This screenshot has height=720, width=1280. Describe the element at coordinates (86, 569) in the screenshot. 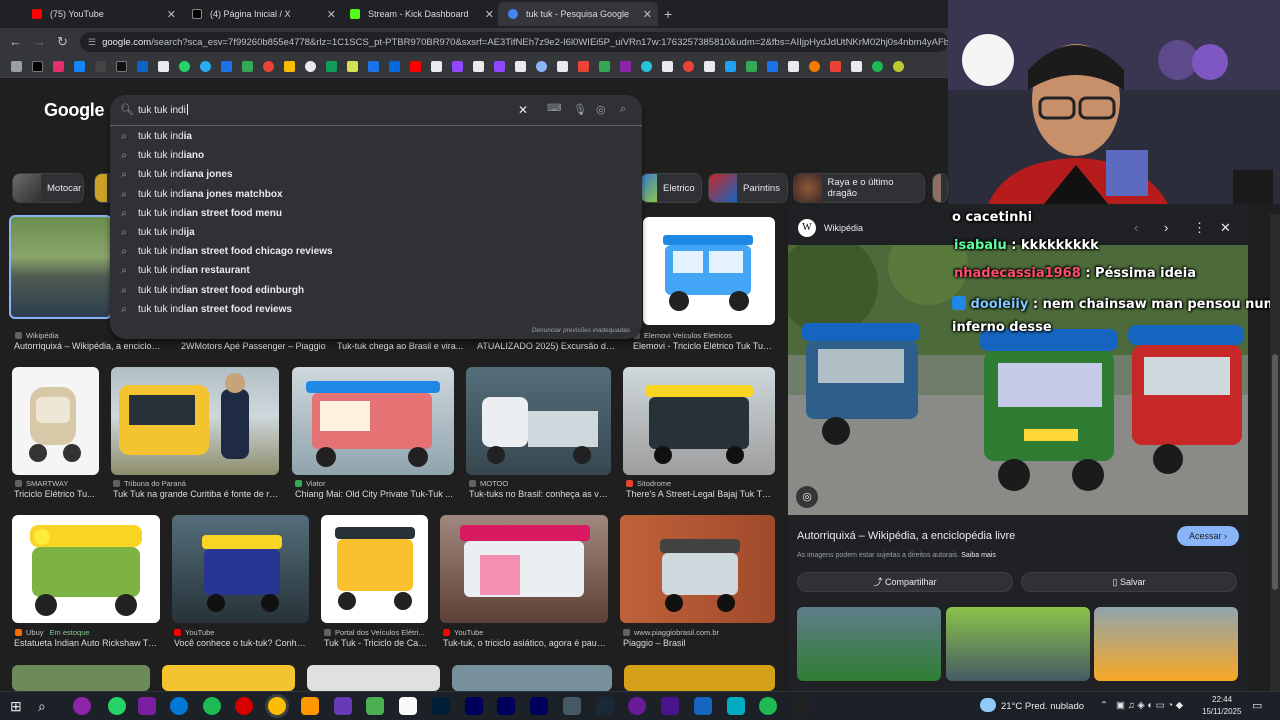

I see `result-image-ubuy` at that location.